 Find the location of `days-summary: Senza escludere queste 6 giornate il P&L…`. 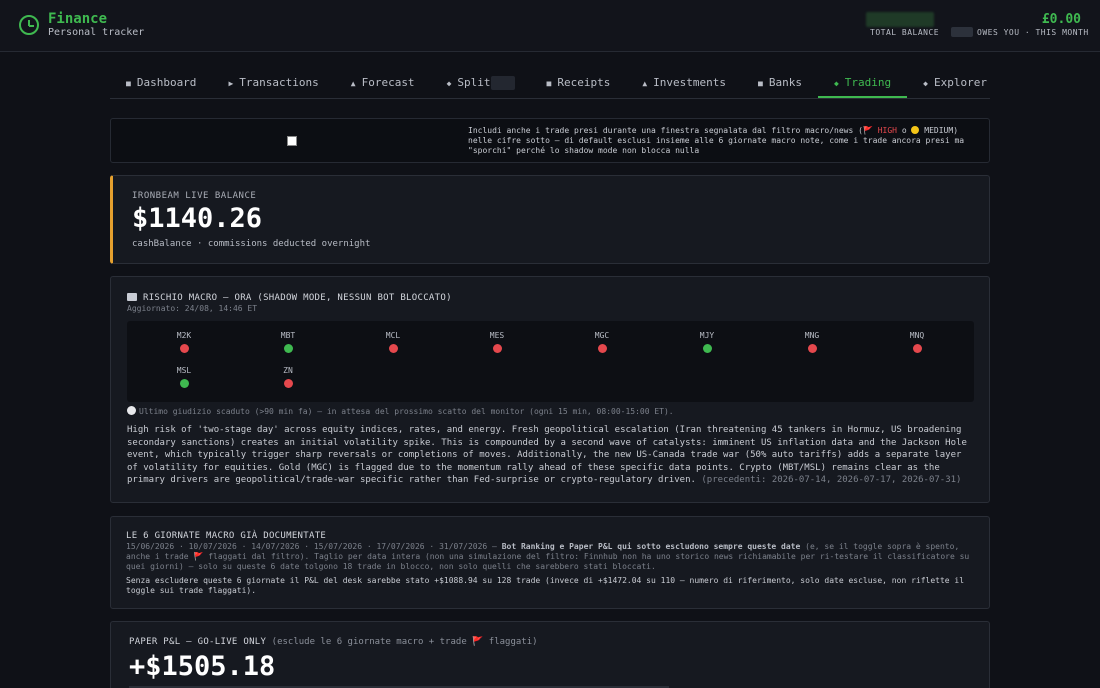

days-summary: Senza escludere queste 6 giornate il P&L… is located at coordinates (545, 585).